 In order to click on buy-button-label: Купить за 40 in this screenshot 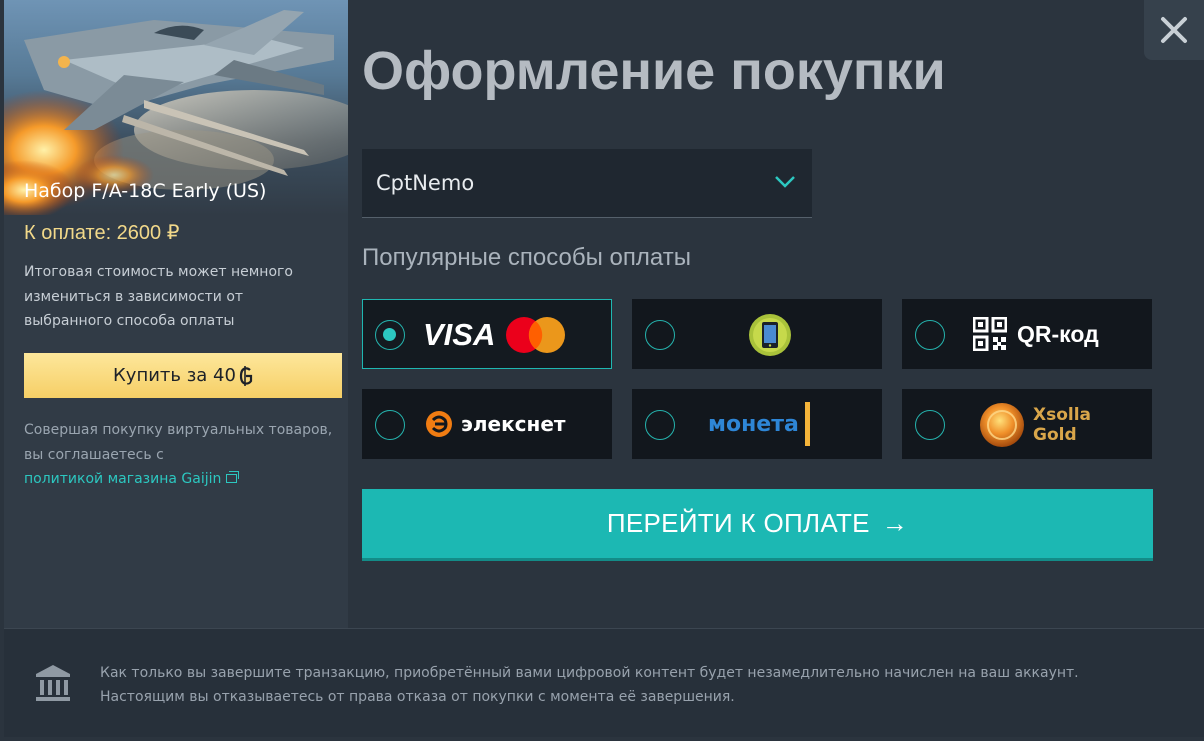, I will do `click(174, 375)`.